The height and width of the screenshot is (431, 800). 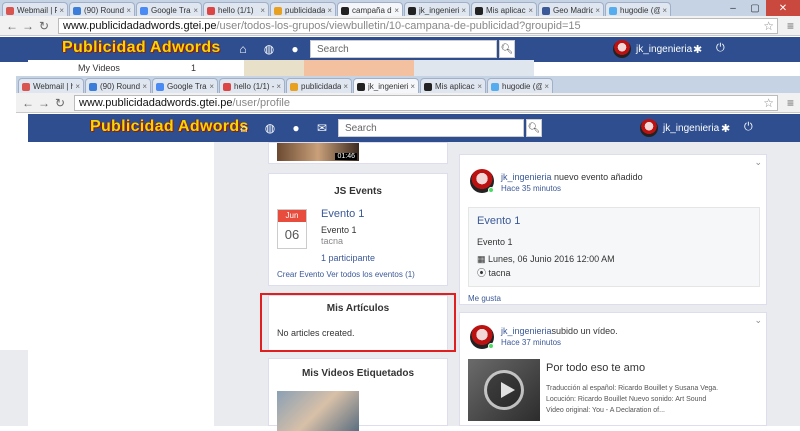 What do you see at coordinates (755, 8) in the screenshot?
I see `maximize-icon: ▢` at bounding box center [755, 8].